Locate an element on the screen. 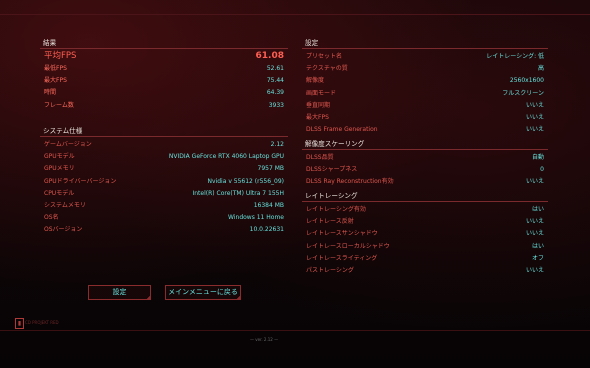  settings-row-label: 画面モード is located at coordinates (321, 93).